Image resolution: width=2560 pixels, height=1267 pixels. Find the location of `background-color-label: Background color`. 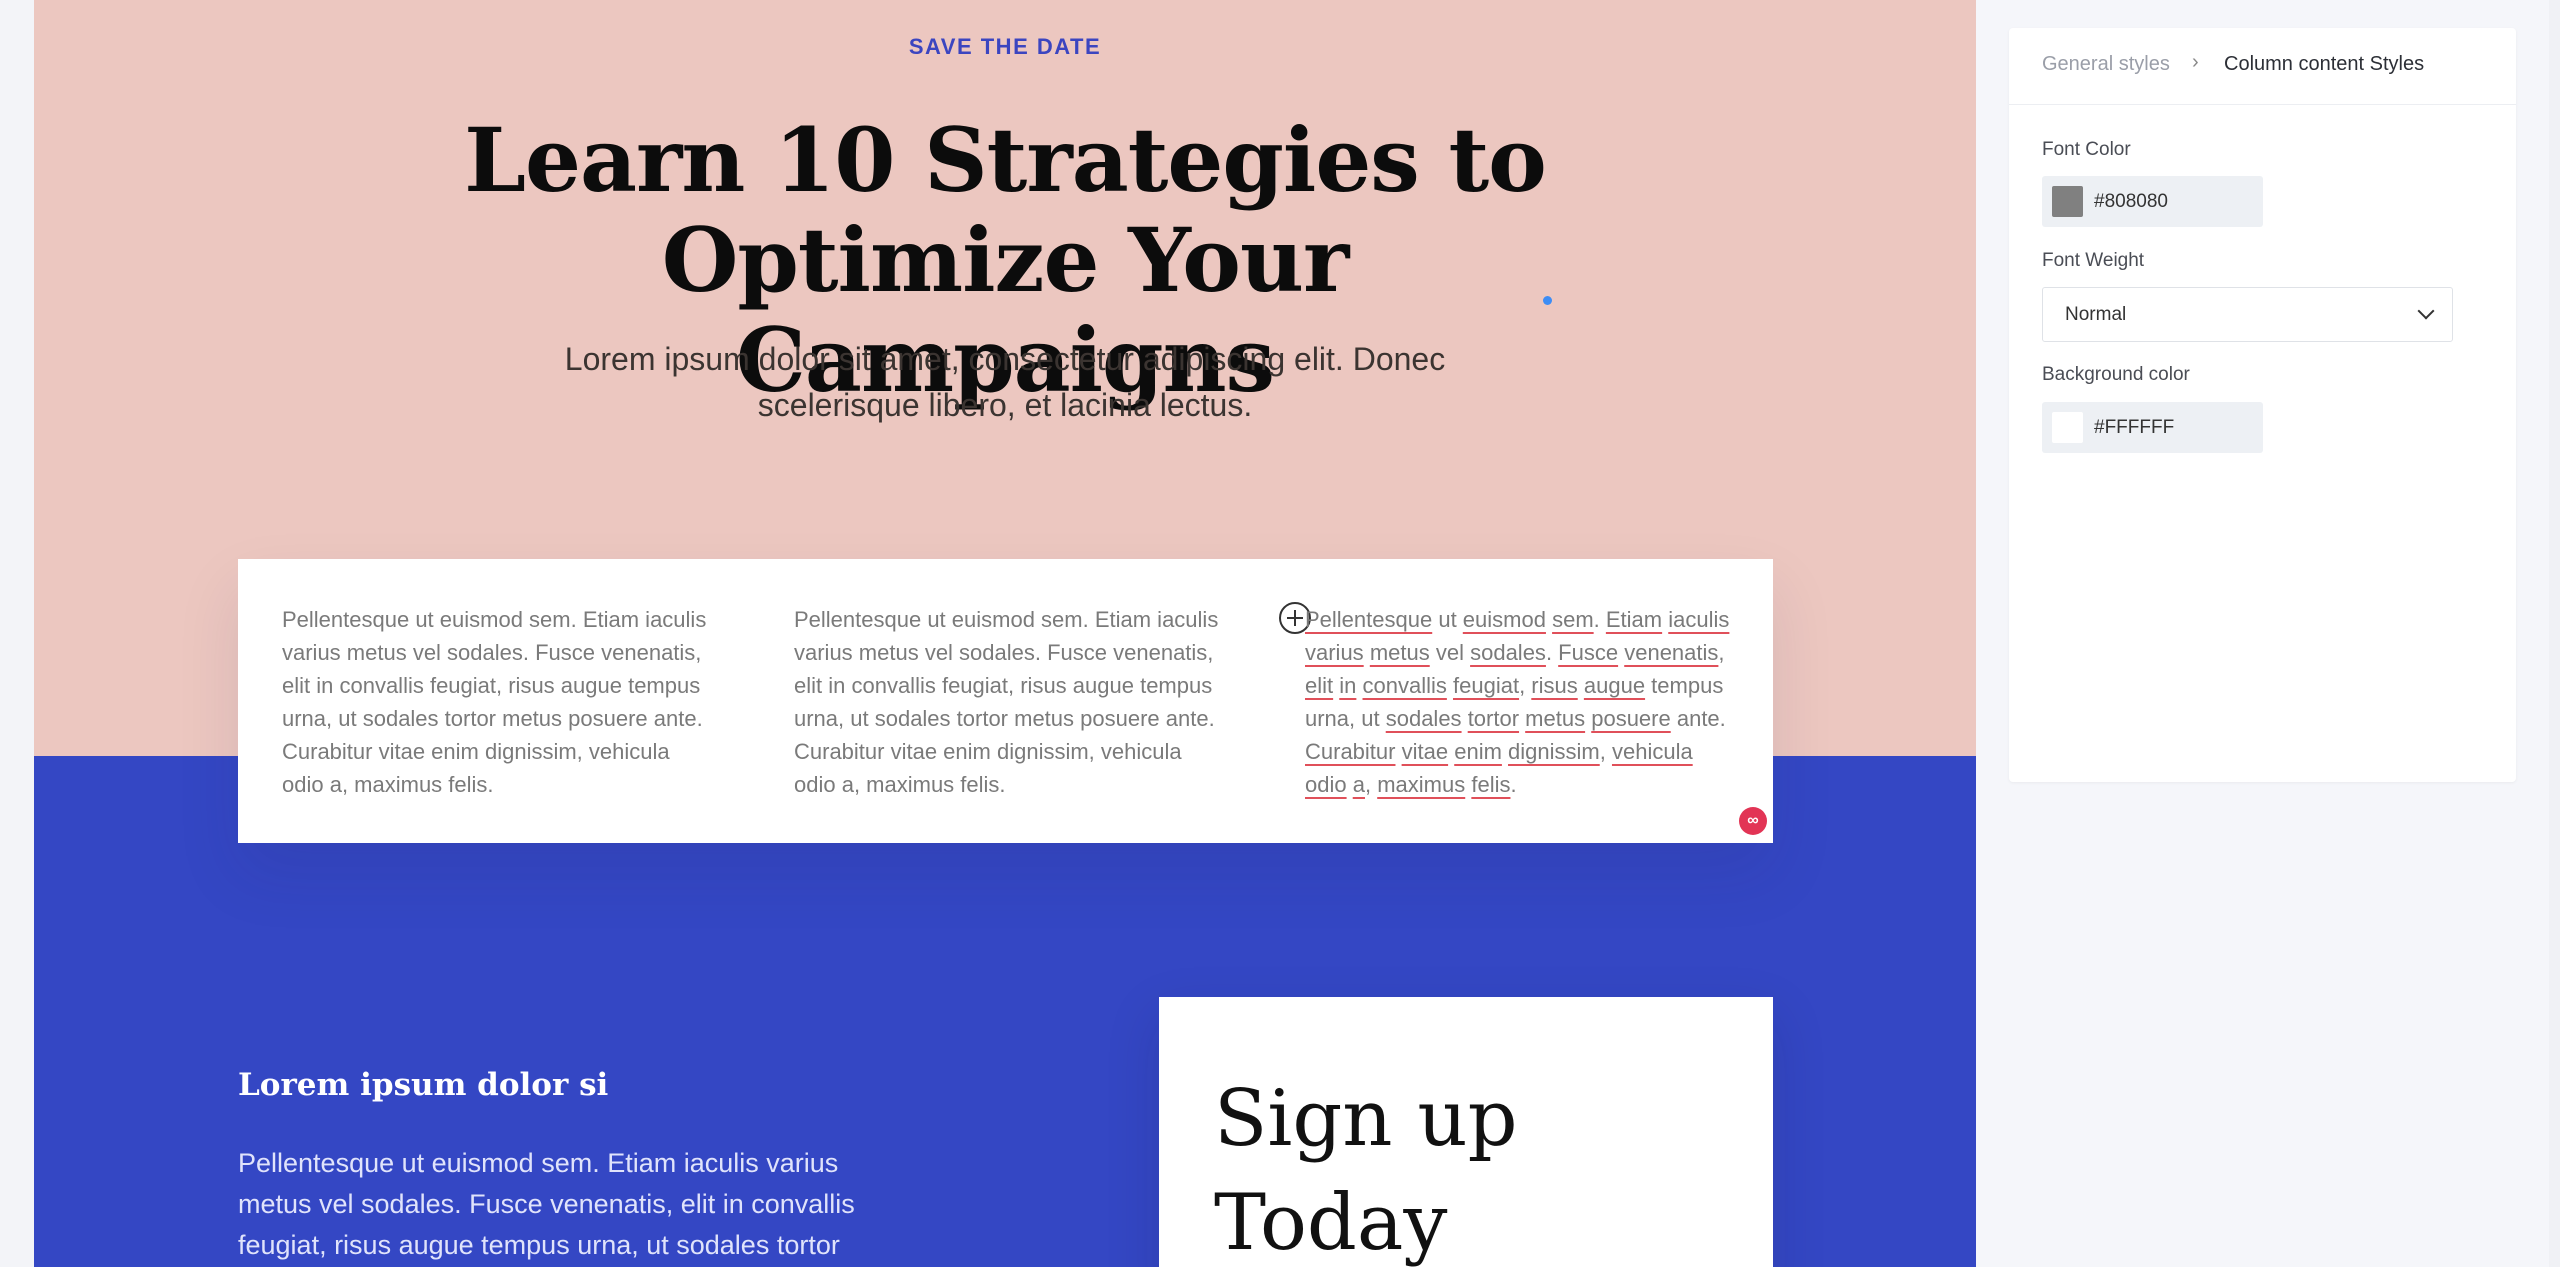

background-color-label: Background color is located at coordinates (2116, 374).